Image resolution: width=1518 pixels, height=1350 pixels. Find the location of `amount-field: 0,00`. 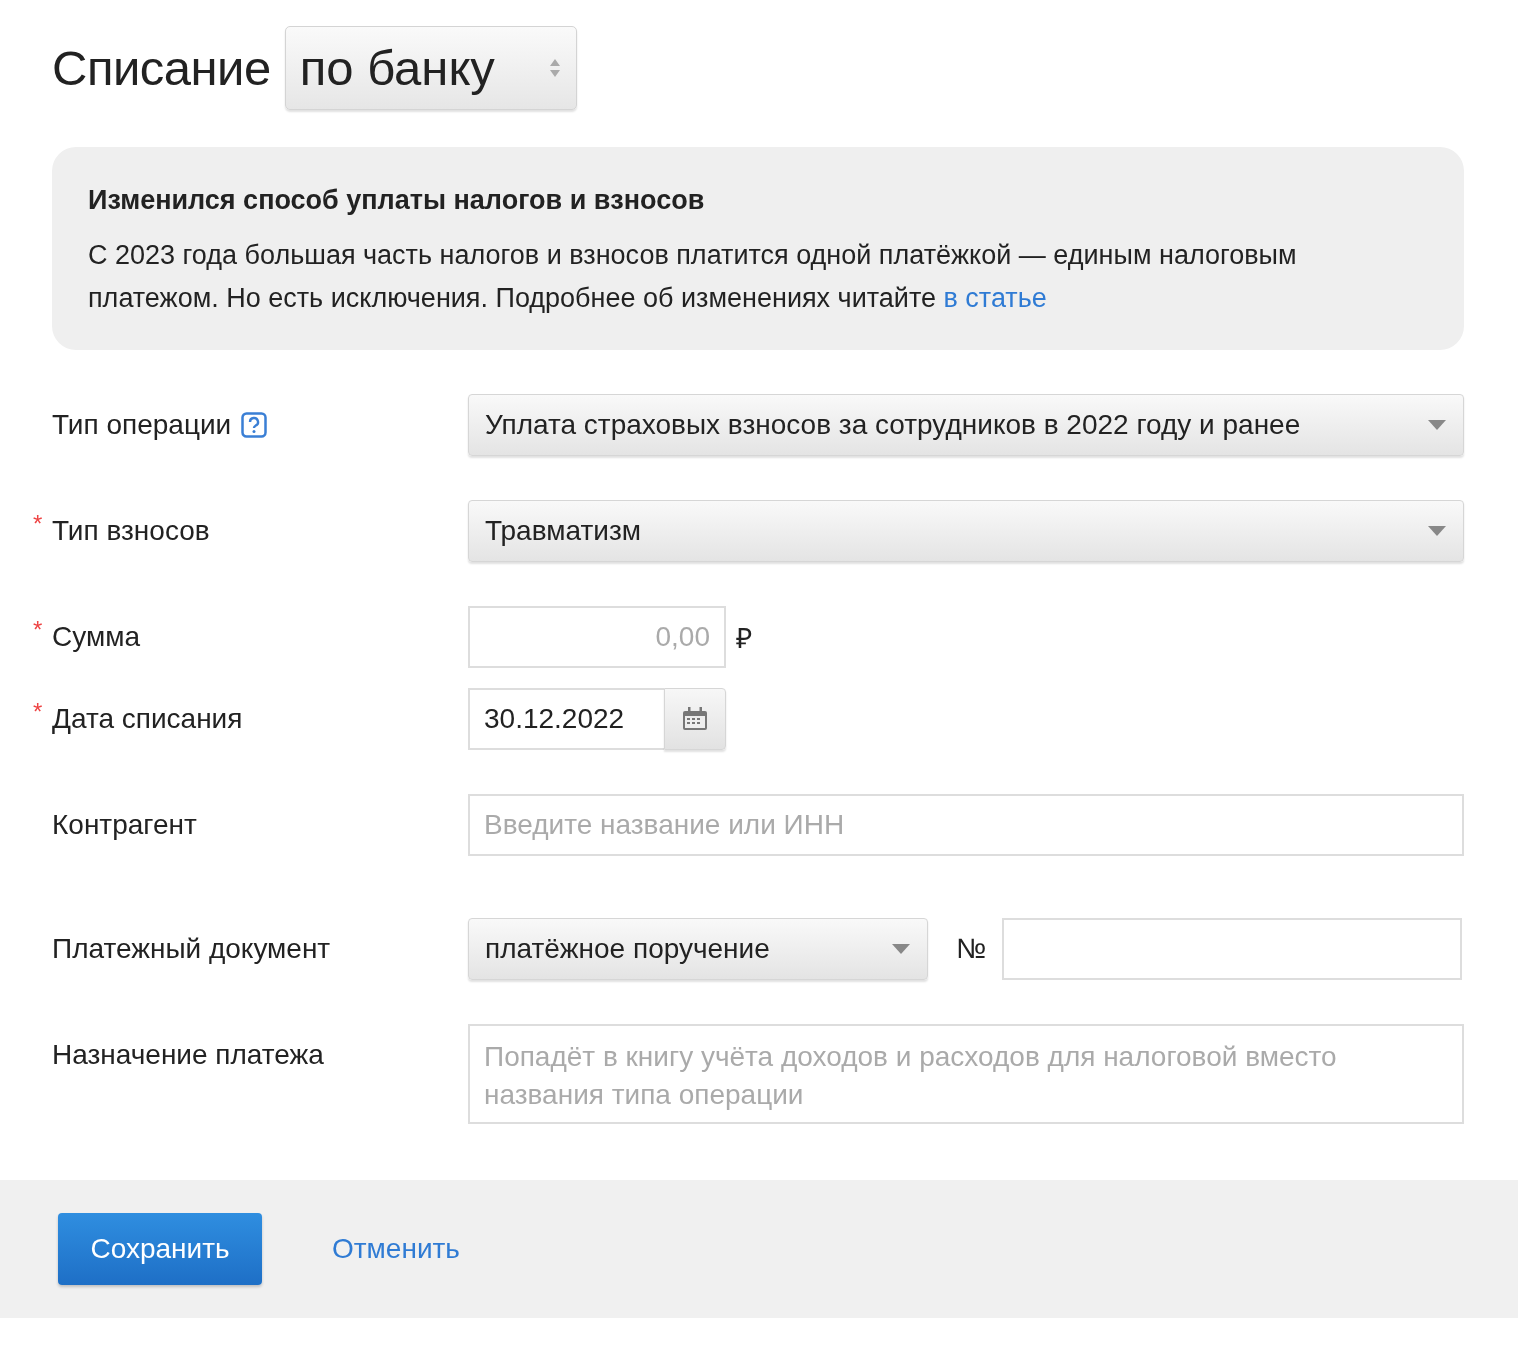

amount-field: 0,00 is located at coordinates (597, 637).